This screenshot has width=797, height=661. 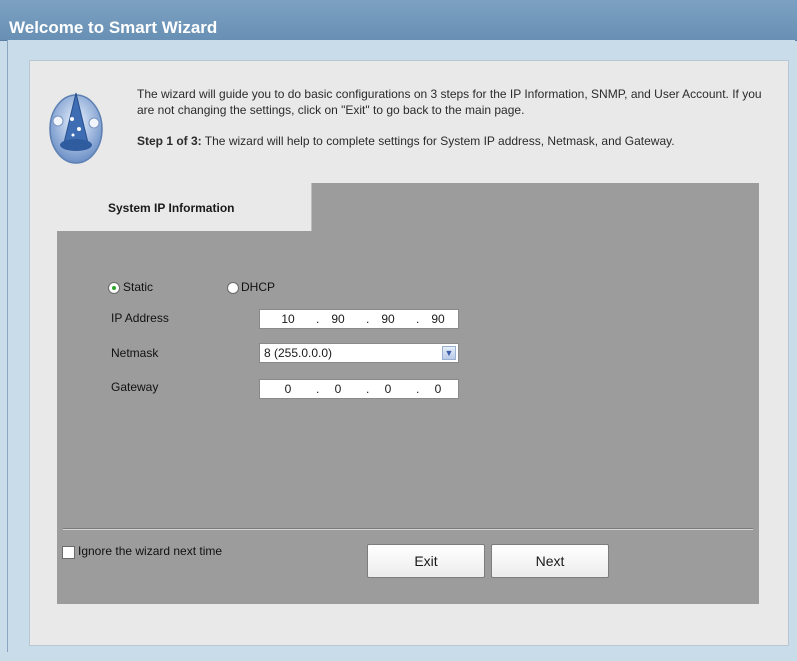 I want to click on gateway-octet-2: 0, so click(x=338, y=389).